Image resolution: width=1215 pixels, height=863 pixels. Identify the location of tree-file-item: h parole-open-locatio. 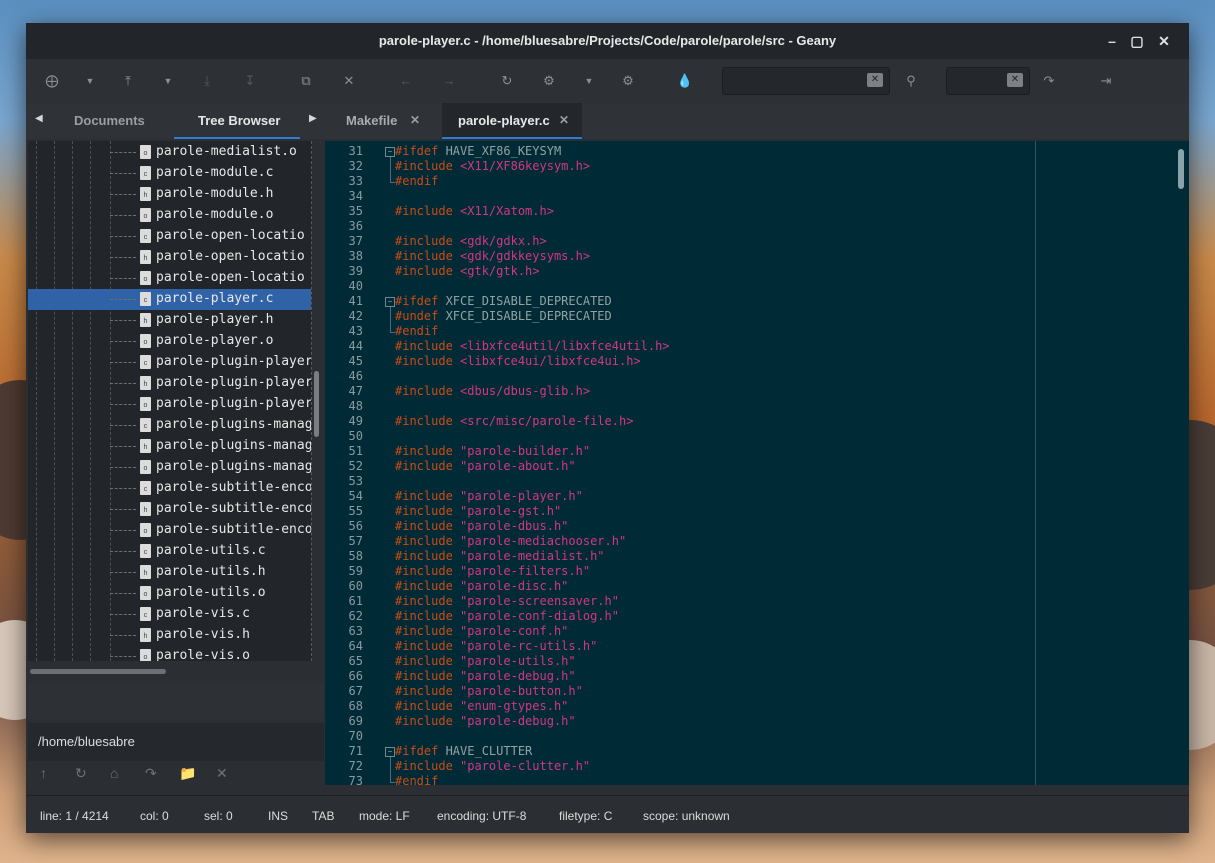
(169, 257).